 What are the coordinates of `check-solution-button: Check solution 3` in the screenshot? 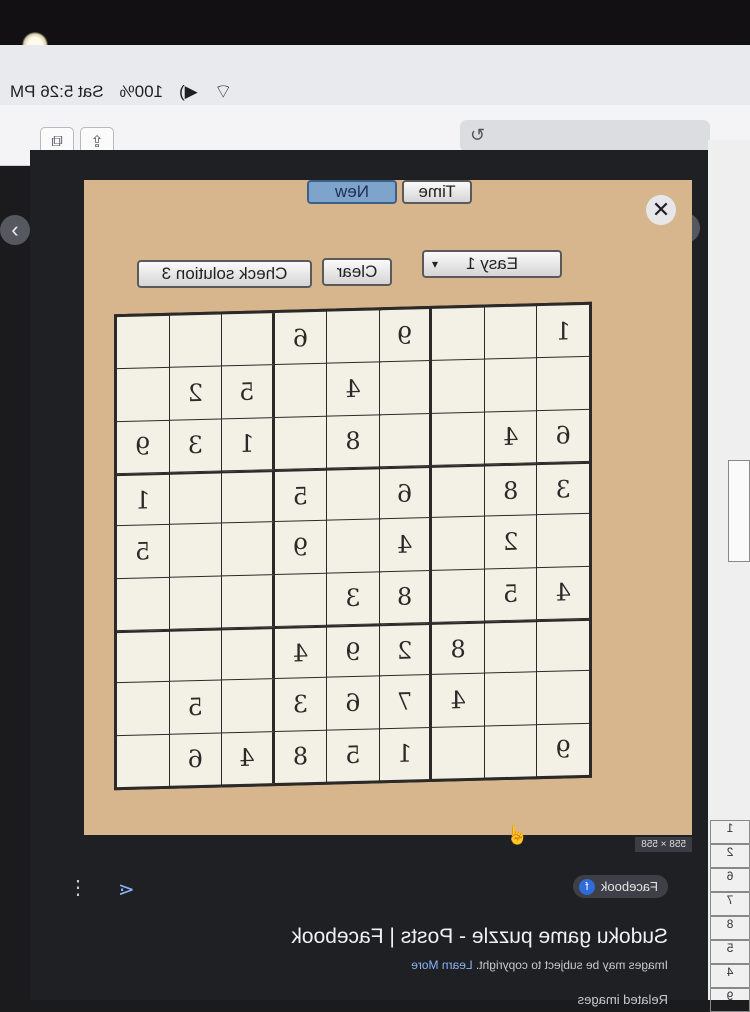 It's located at (224, 274).